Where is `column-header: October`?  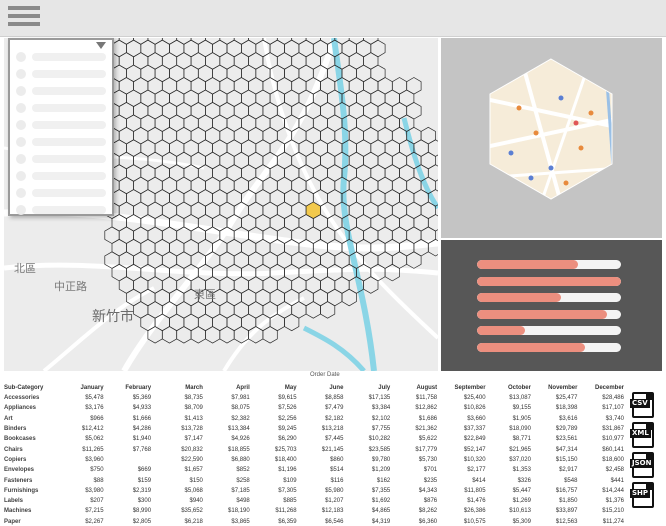
column-header: October is located at coordinates (508, 387).